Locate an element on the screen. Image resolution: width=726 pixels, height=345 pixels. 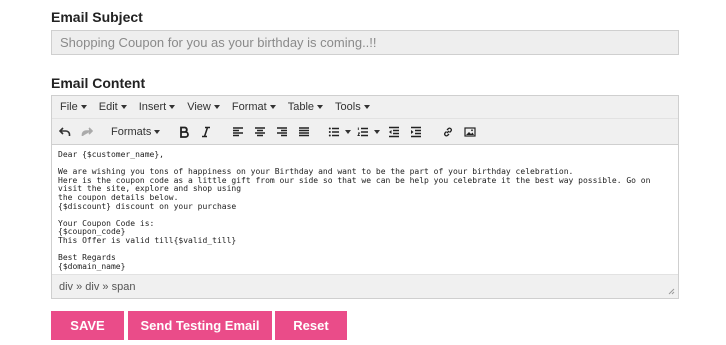
undo-icon is located at coordinates (65, 131).